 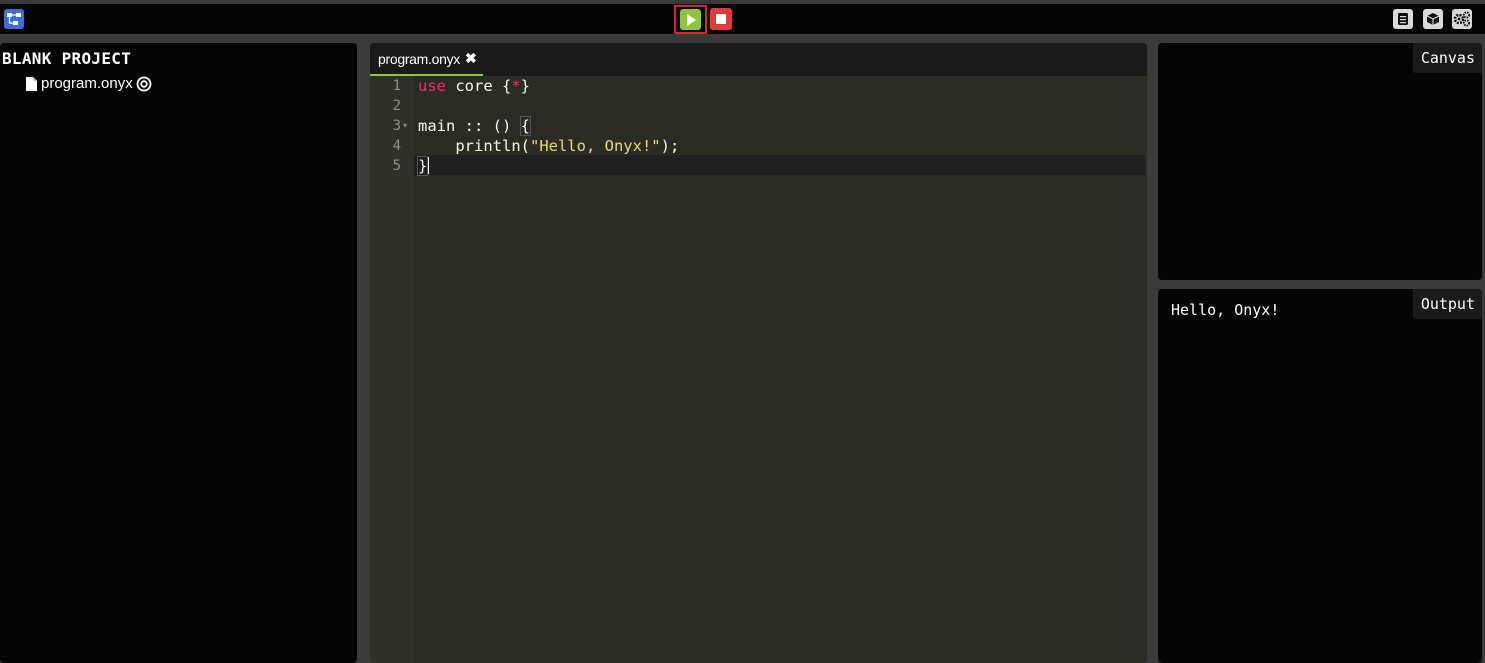 I want to click on run-button, so click(x=690, y=19).